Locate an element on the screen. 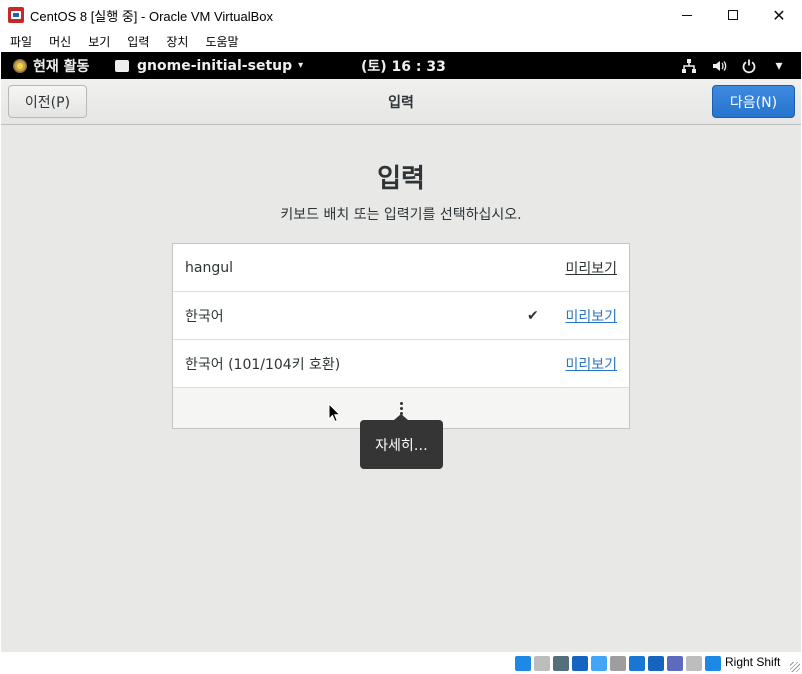  menu-devices: 장치 is located at coordinates (177, 41).